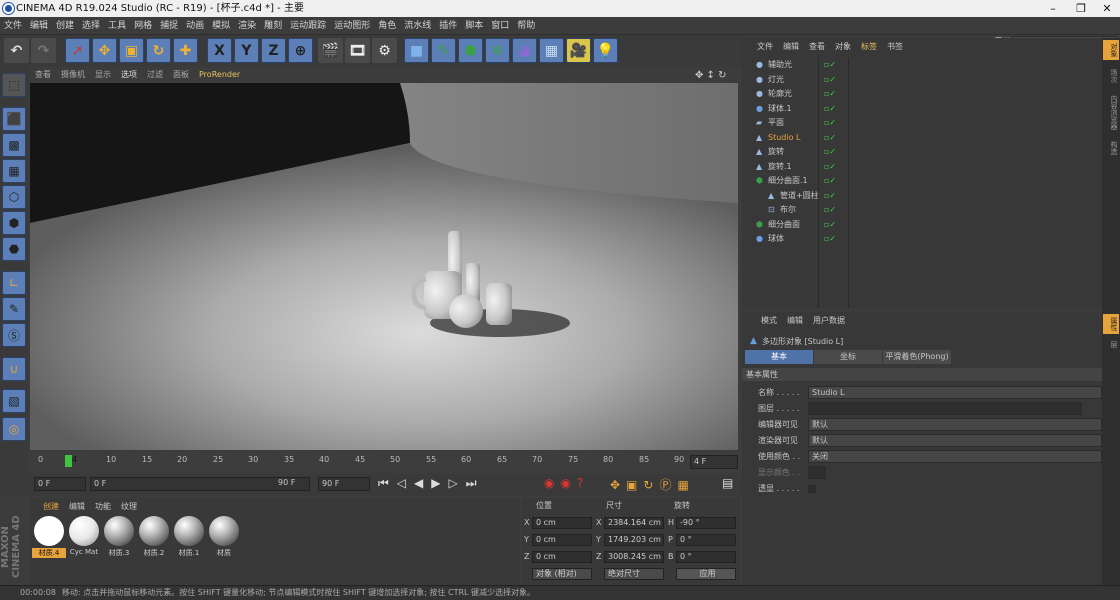  Describe the element at coordinates (817, 47) in the screenshot. I see `object-menu-view: 查看` at that location.